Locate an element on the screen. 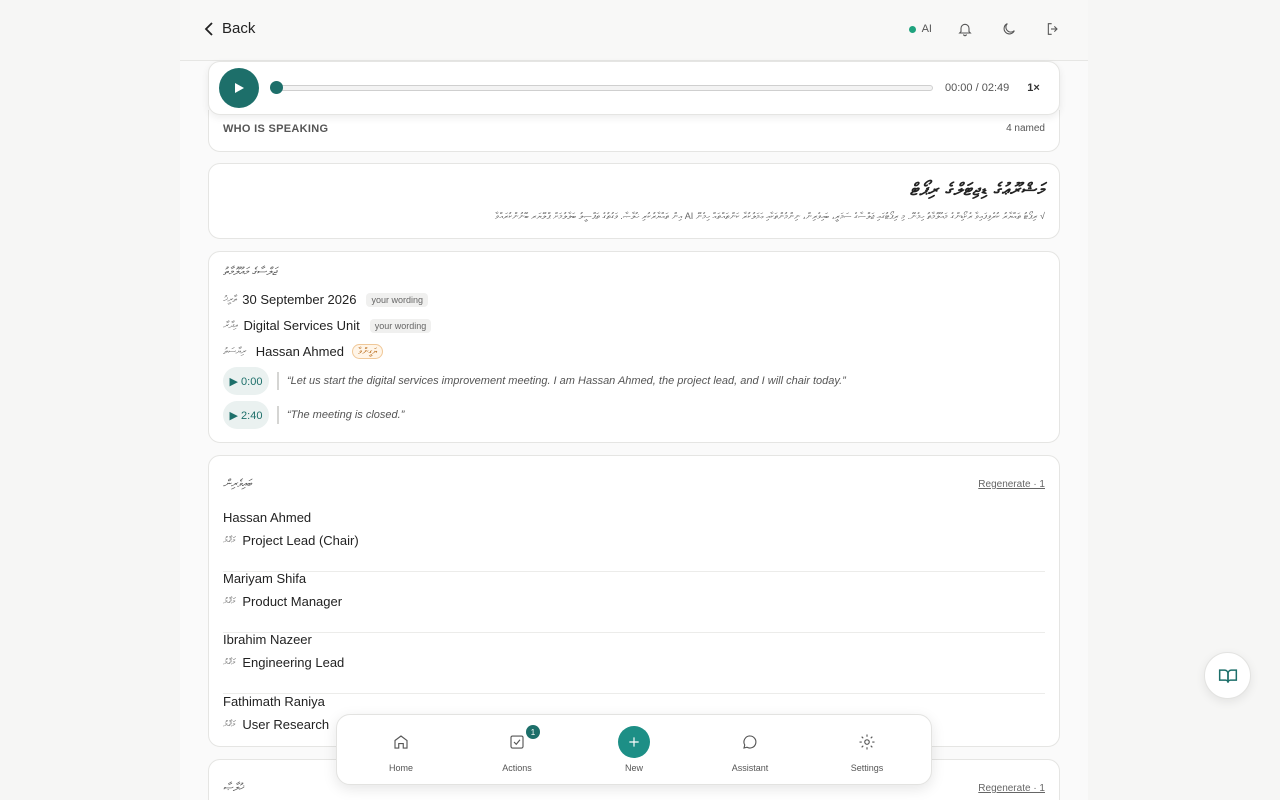 The height and width of the screenshot is (800, 1280). meeting-chair-row: ރިޔާސަތު Hassan Ahmed ޔަގީންވާ is located at coordinates (303, 351).